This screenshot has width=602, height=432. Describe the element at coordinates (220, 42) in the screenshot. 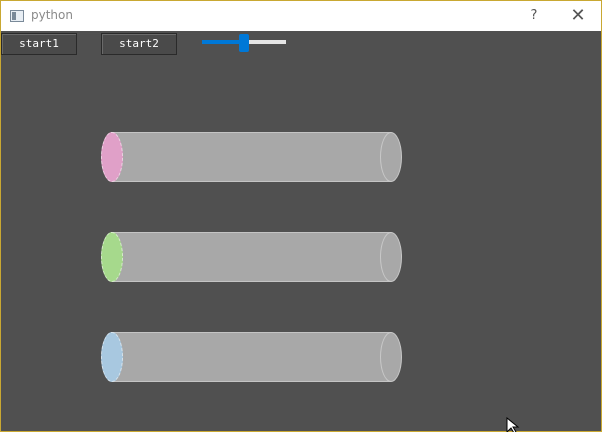

I see `slider-fill` at that location.